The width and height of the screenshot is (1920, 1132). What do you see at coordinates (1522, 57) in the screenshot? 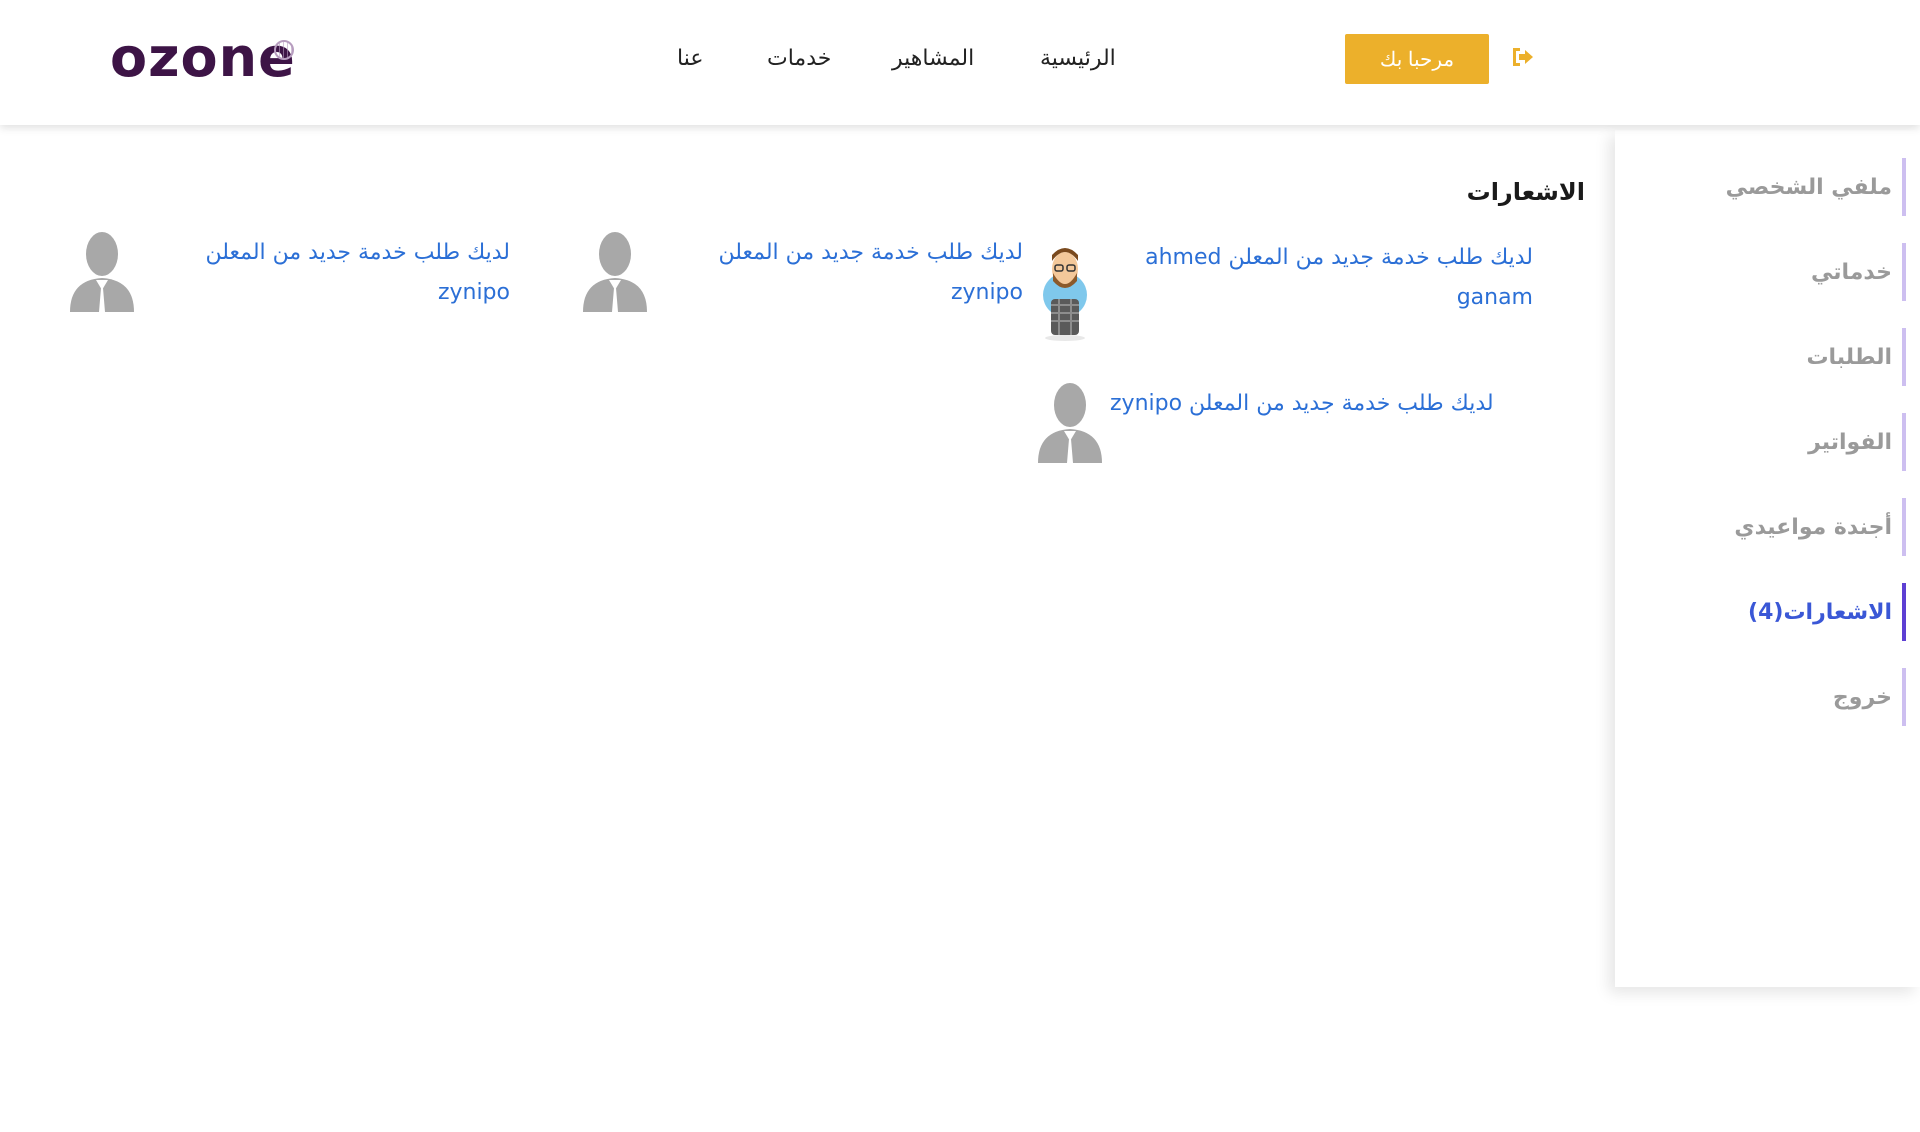
I see `sign-out-icon` at bounding box center [1522, 57].